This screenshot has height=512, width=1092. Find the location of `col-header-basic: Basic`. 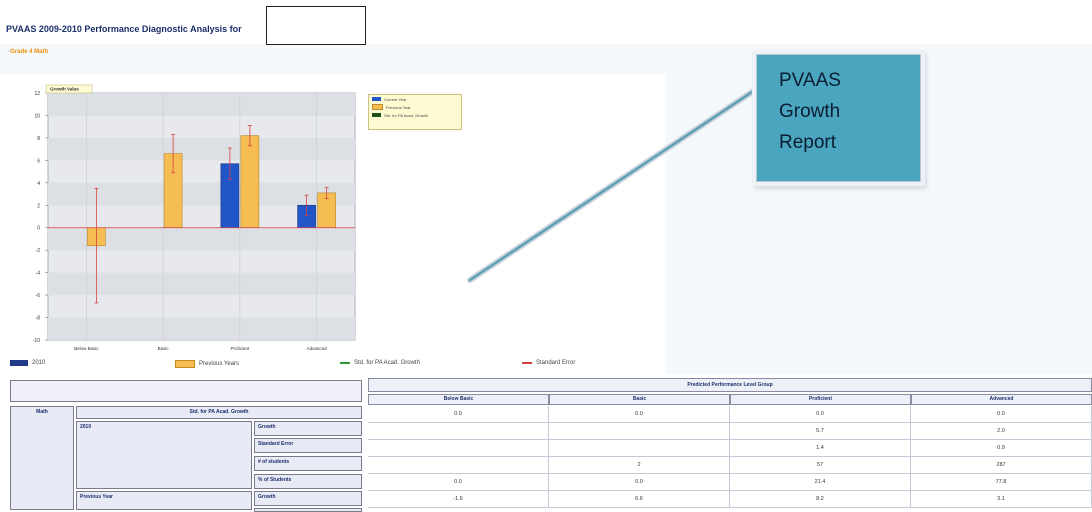

col-header-basic: Basic is located at coordinates (639, 399).